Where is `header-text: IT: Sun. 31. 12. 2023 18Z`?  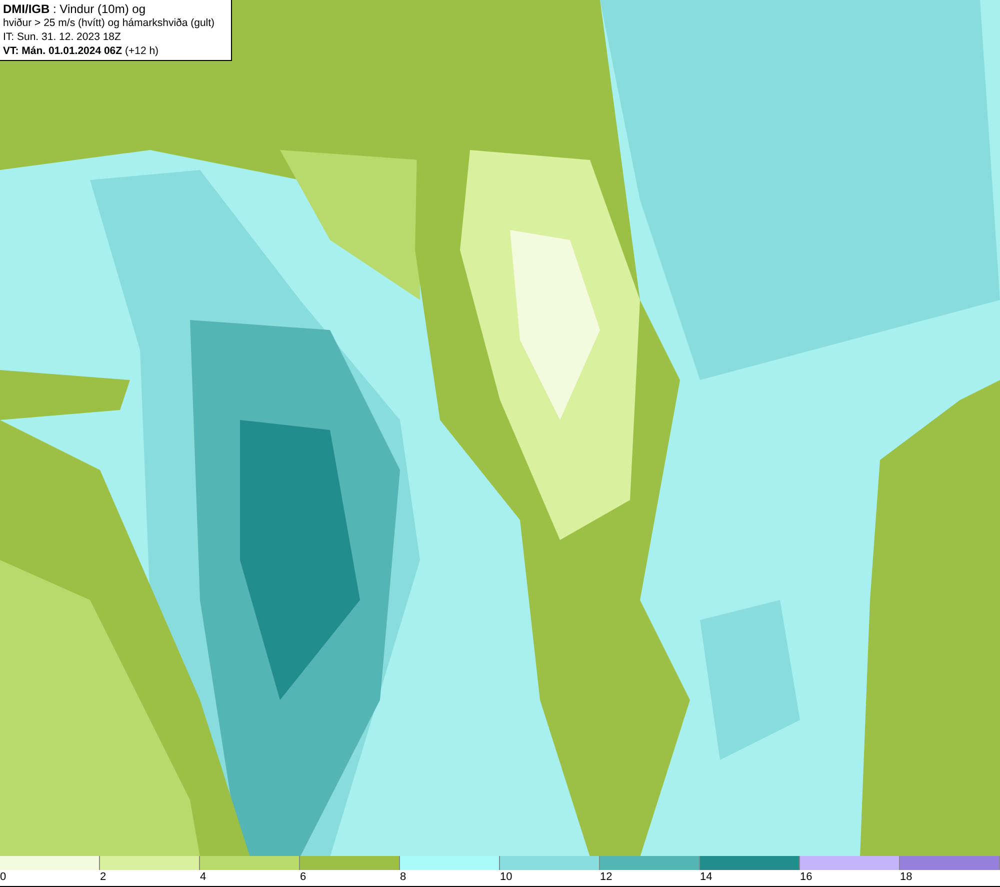
header-text: IT: Sun. 31. 12. 2023 18Z is located at coordinates (62, 37).